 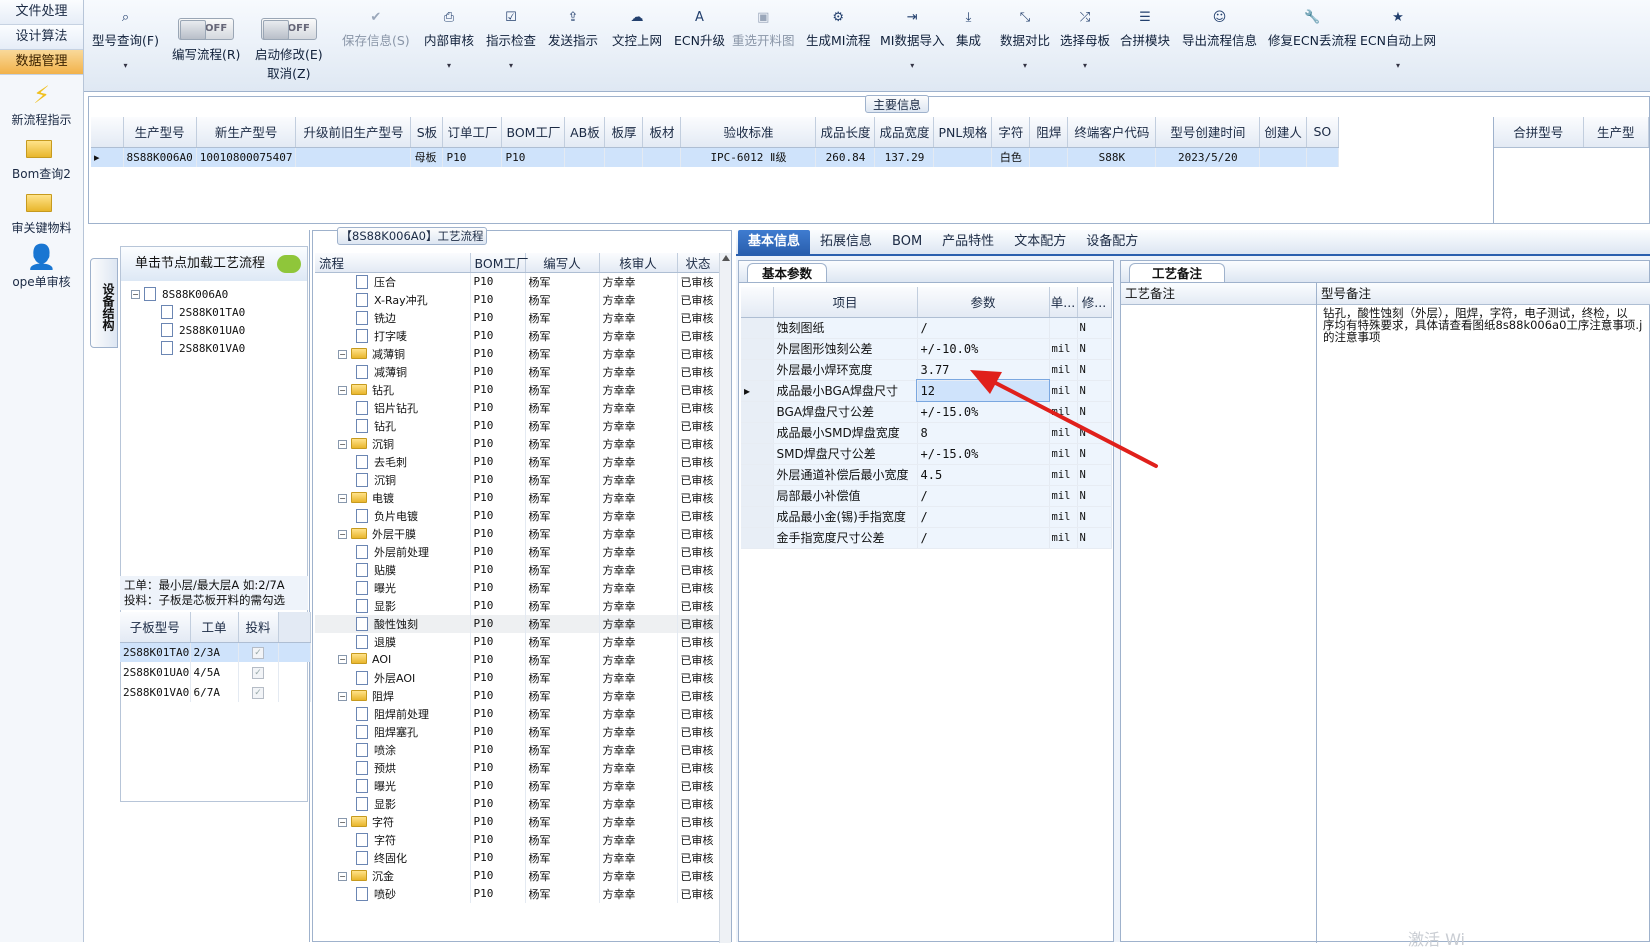 I want to click on process-row: 阻焊塞孔 P10 杨军 方幸幸 已审核, so click(x=517, y=731).